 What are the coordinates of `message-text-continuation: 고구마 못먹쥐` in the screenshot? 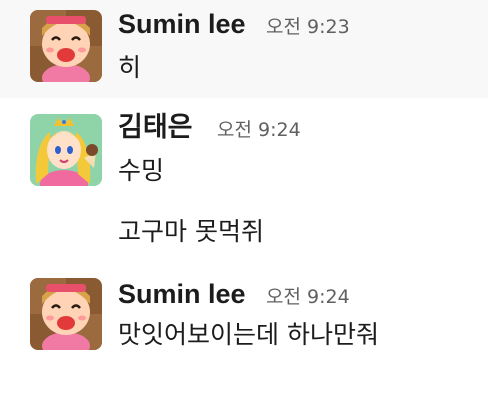 It's located at (191, 231).